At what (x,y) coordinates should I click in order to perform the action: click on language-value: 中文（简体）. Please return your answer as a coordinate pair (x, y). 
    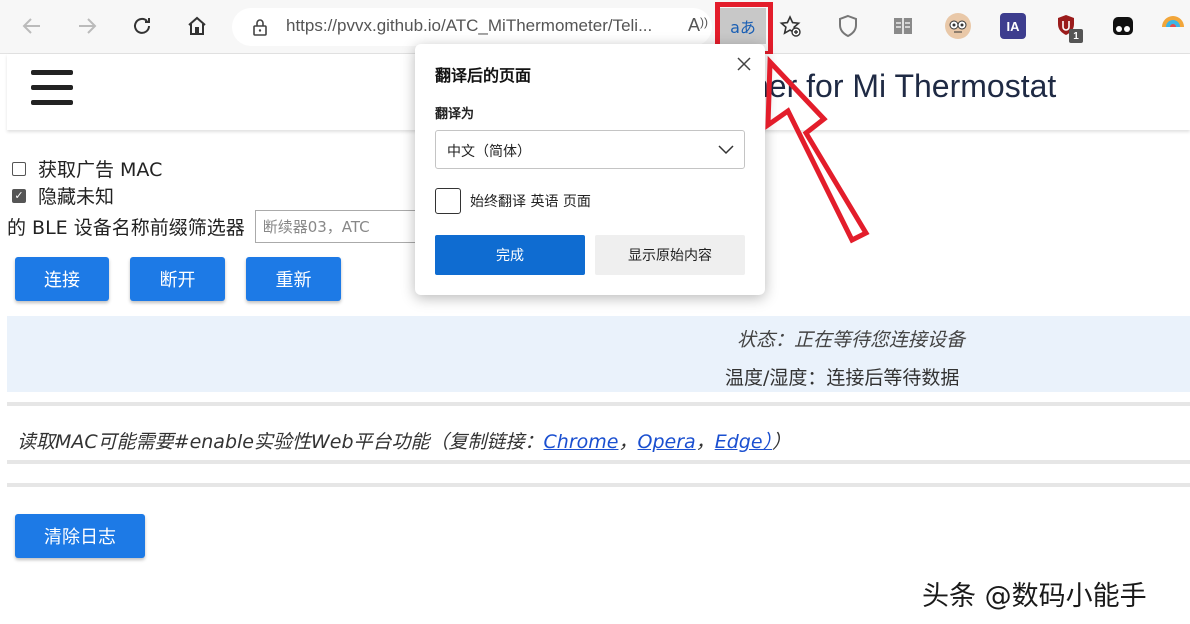
    Looking at the image, I should click on (489, 152).